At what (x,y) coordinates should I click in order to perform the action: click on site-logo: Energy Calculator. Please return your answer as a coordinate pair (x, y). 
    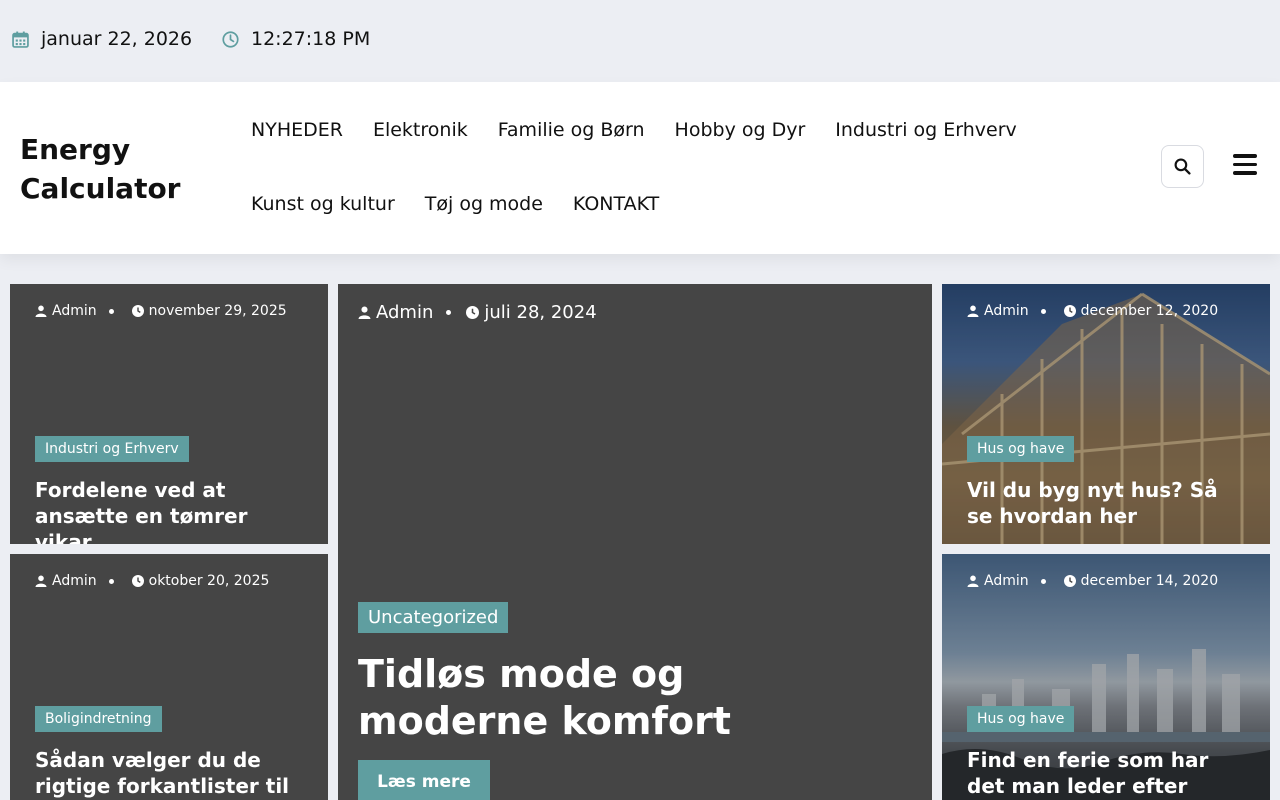
    Looking at the image, I should click on (120, 169).